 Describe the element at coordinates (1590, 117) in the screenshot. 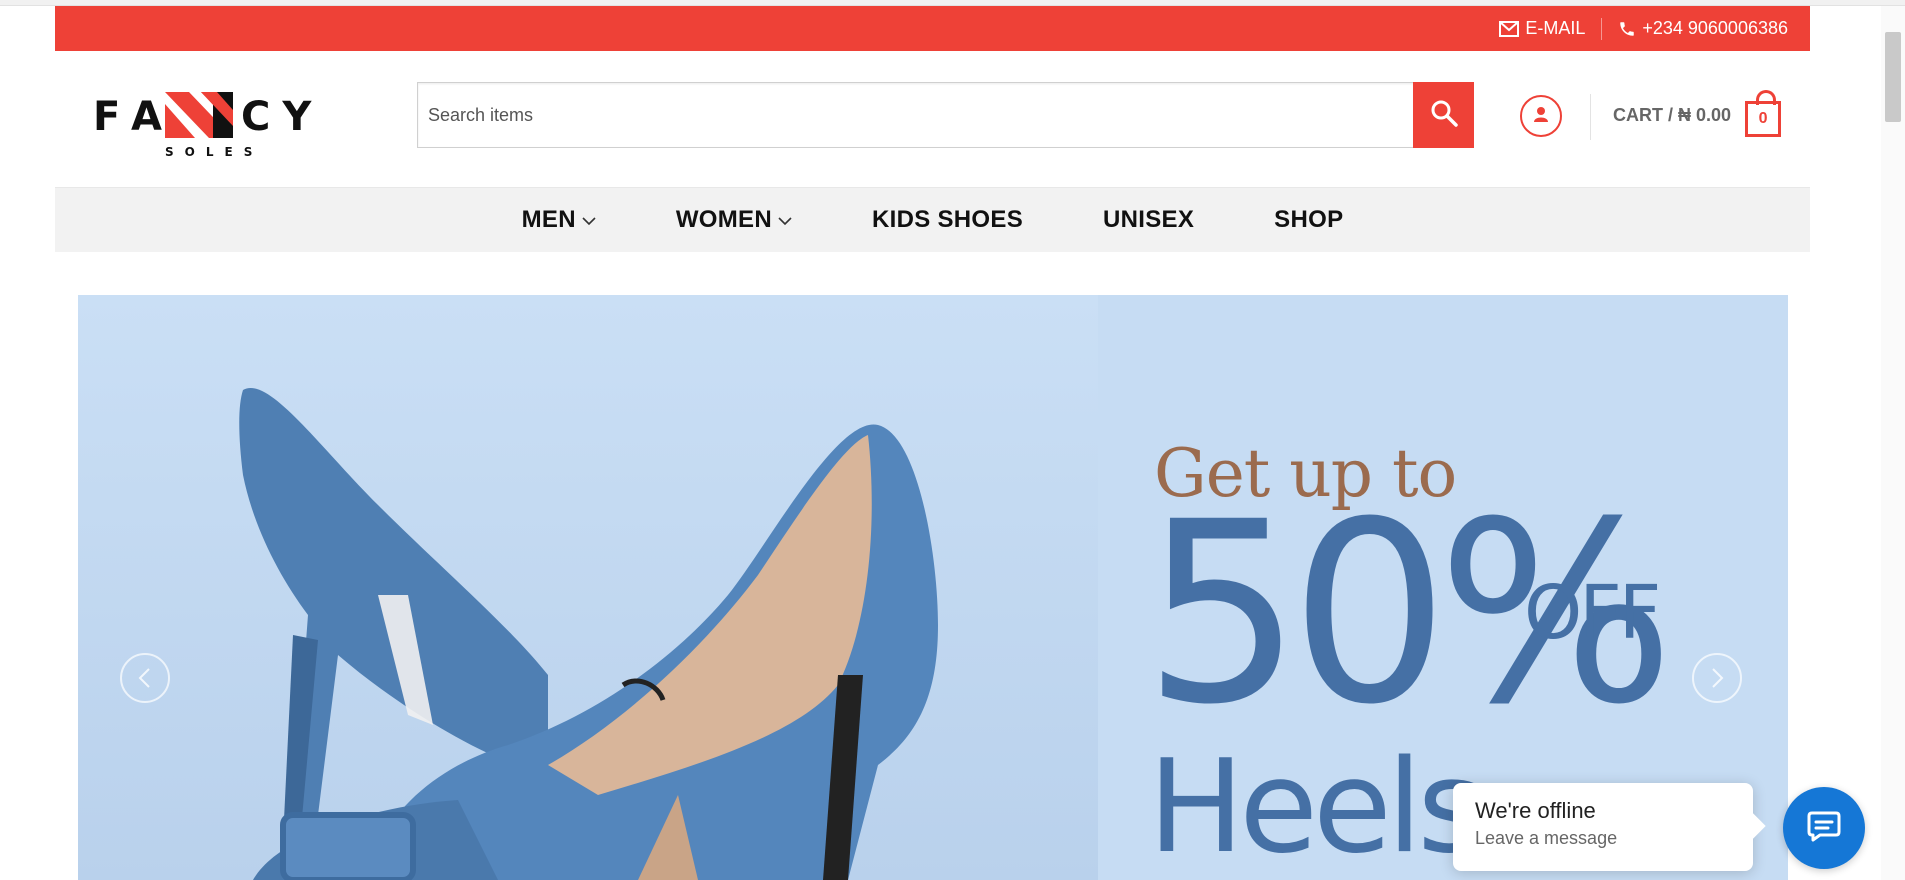

I see `header-divider` at that location.